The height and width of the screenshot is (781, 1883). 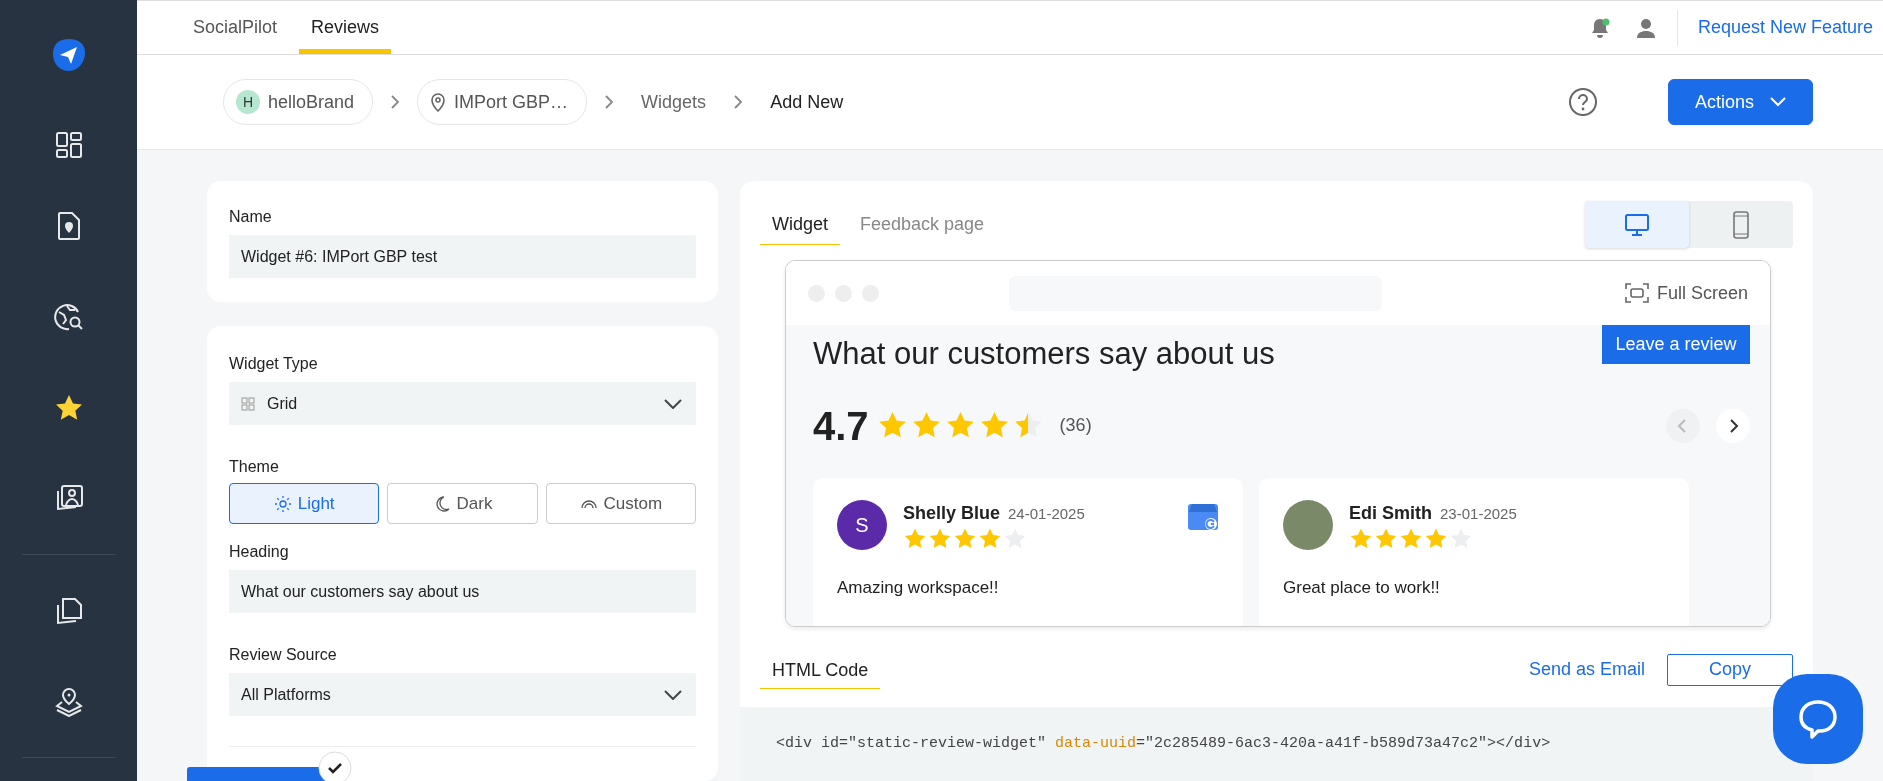 I want to click on reviewer-name: Shelly Blue, so click(x=952, y=513).